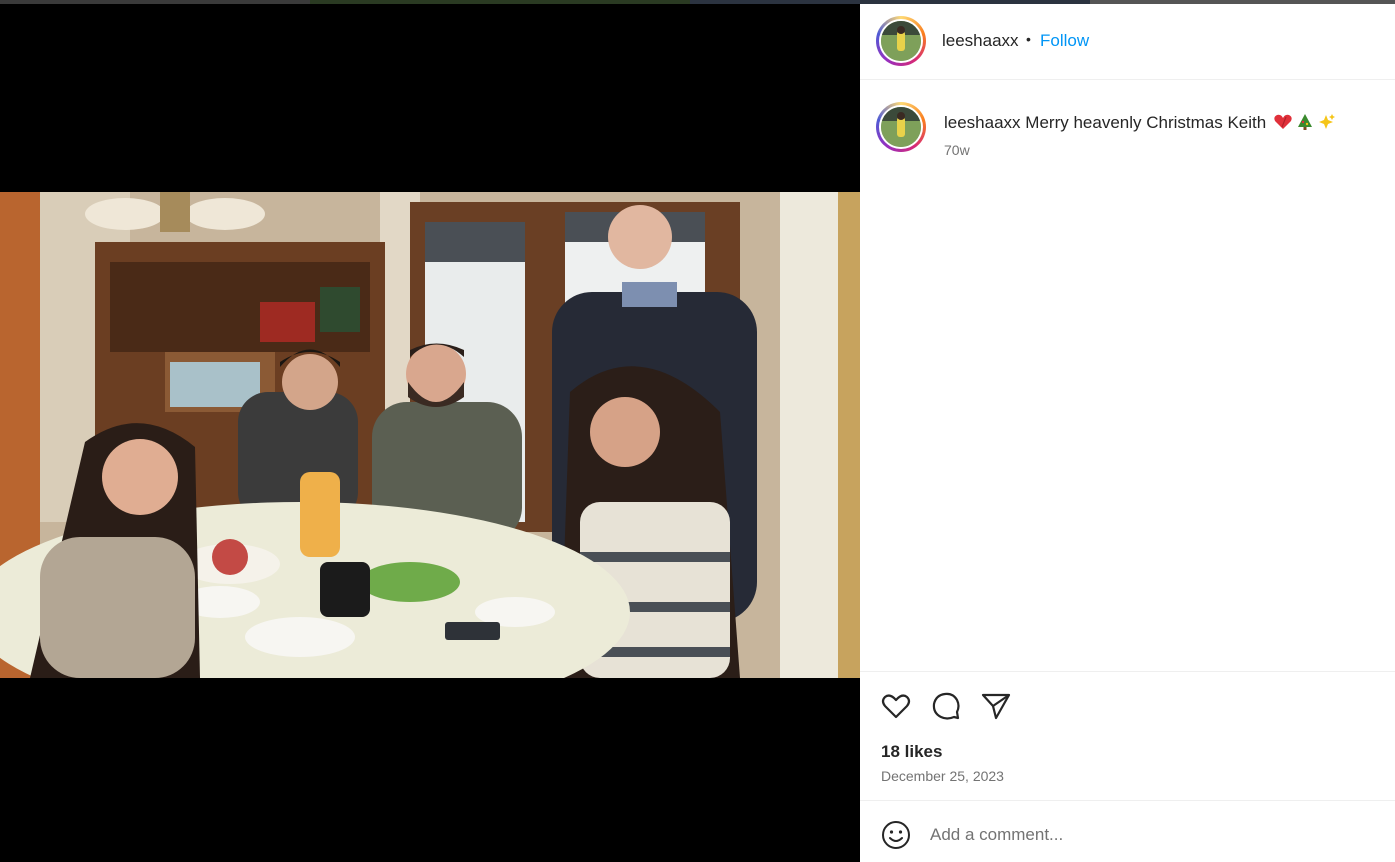 This screenshot has width=1395, height=862. I want to click on share-icon, so click(996, 706).